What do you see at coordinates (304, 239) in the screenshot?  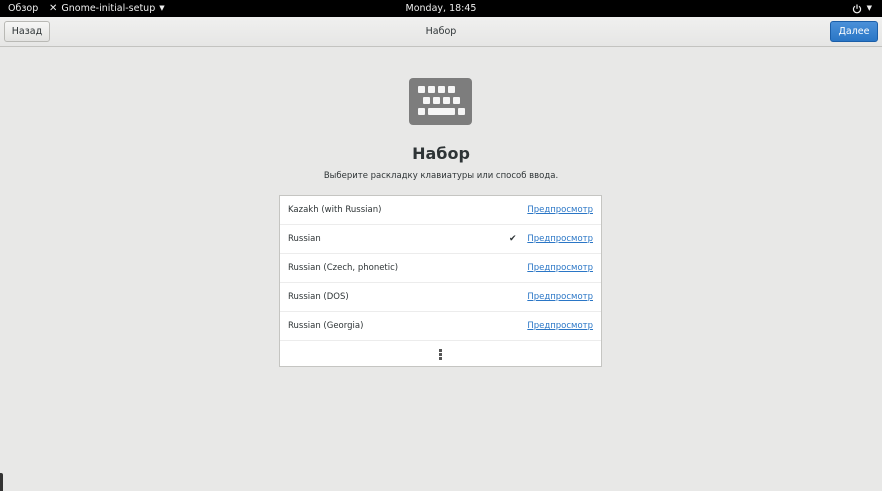 I see `layout-name: Russian` at bounding box center [304, 239].